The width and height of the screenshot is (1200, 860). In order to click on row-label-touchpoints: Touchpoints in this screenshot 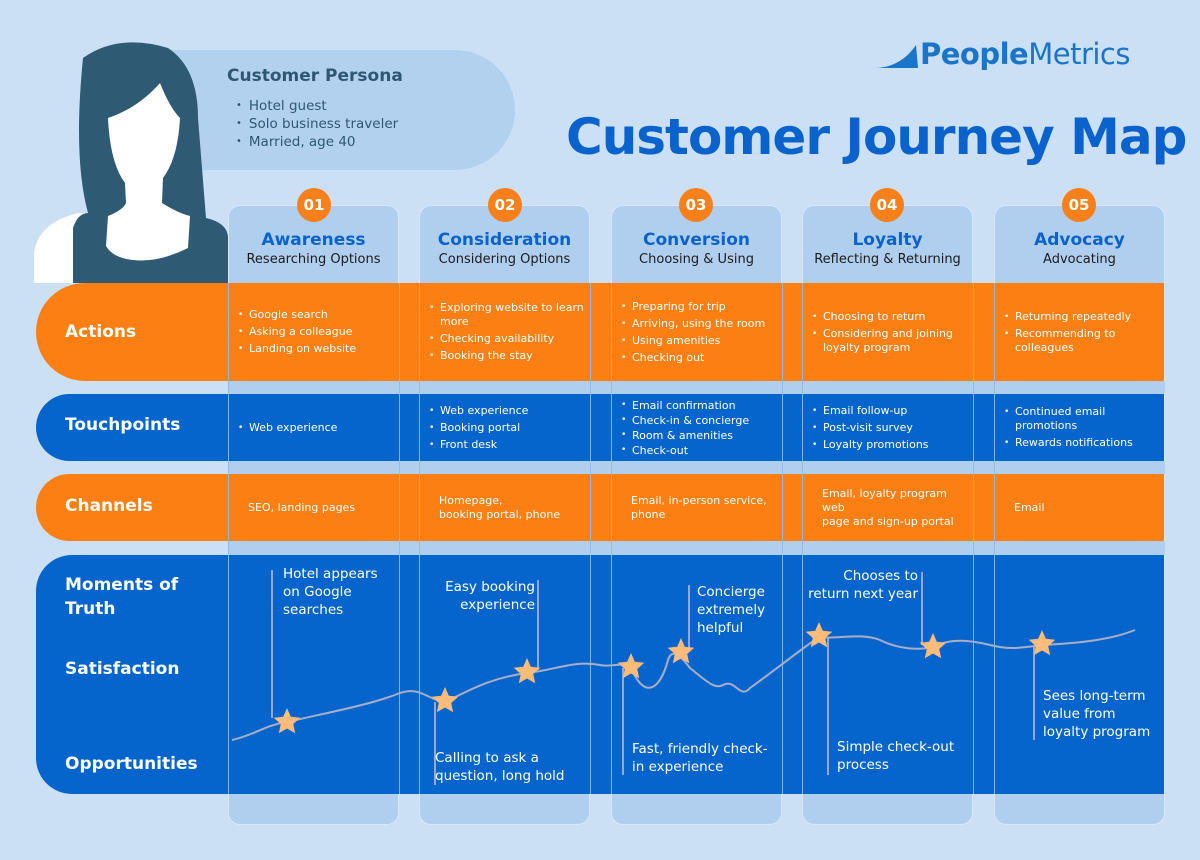, I will do `click(123, 425)`.